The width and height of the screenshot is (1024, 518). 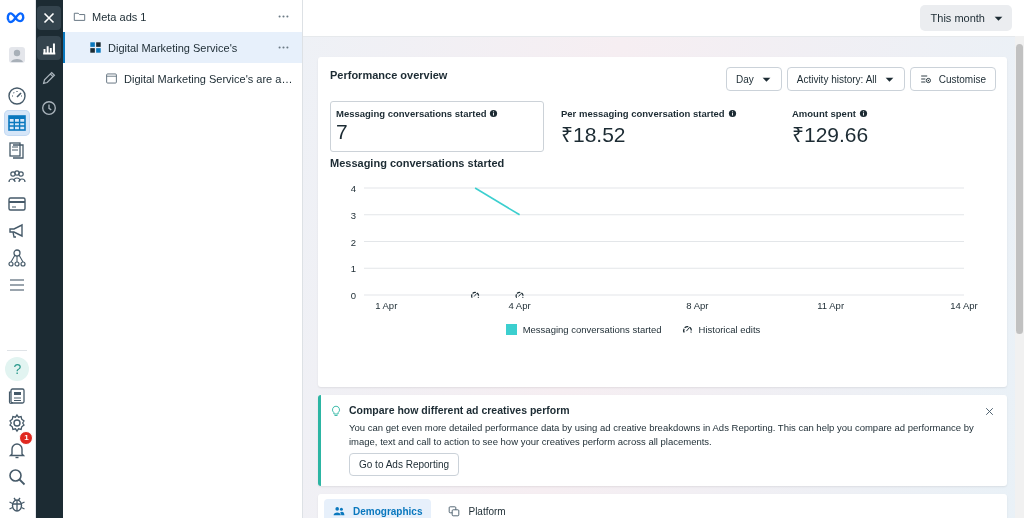 What do you see at coordinates (353, 242) in the screenshot?
I see `y-tick-label: 2` at bounding box center [353, 242].